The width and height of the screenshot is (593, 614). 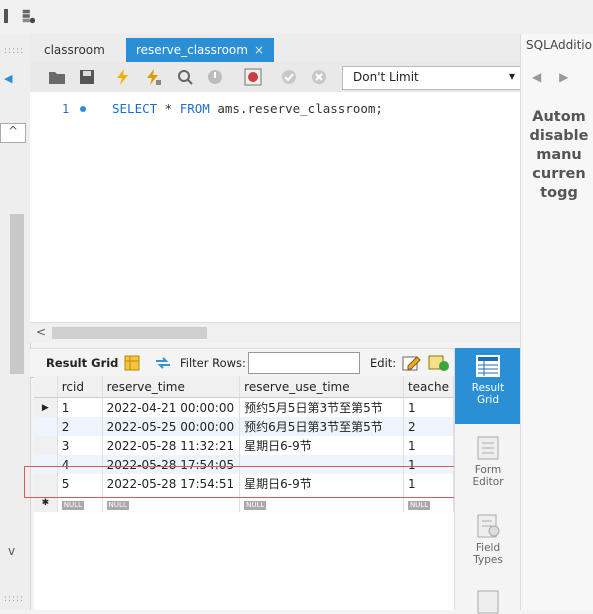 What do you see at coordinates (11, 551) in the screenshot?
I see `scroll-down-icon: v` at bounding box center [11, 551].